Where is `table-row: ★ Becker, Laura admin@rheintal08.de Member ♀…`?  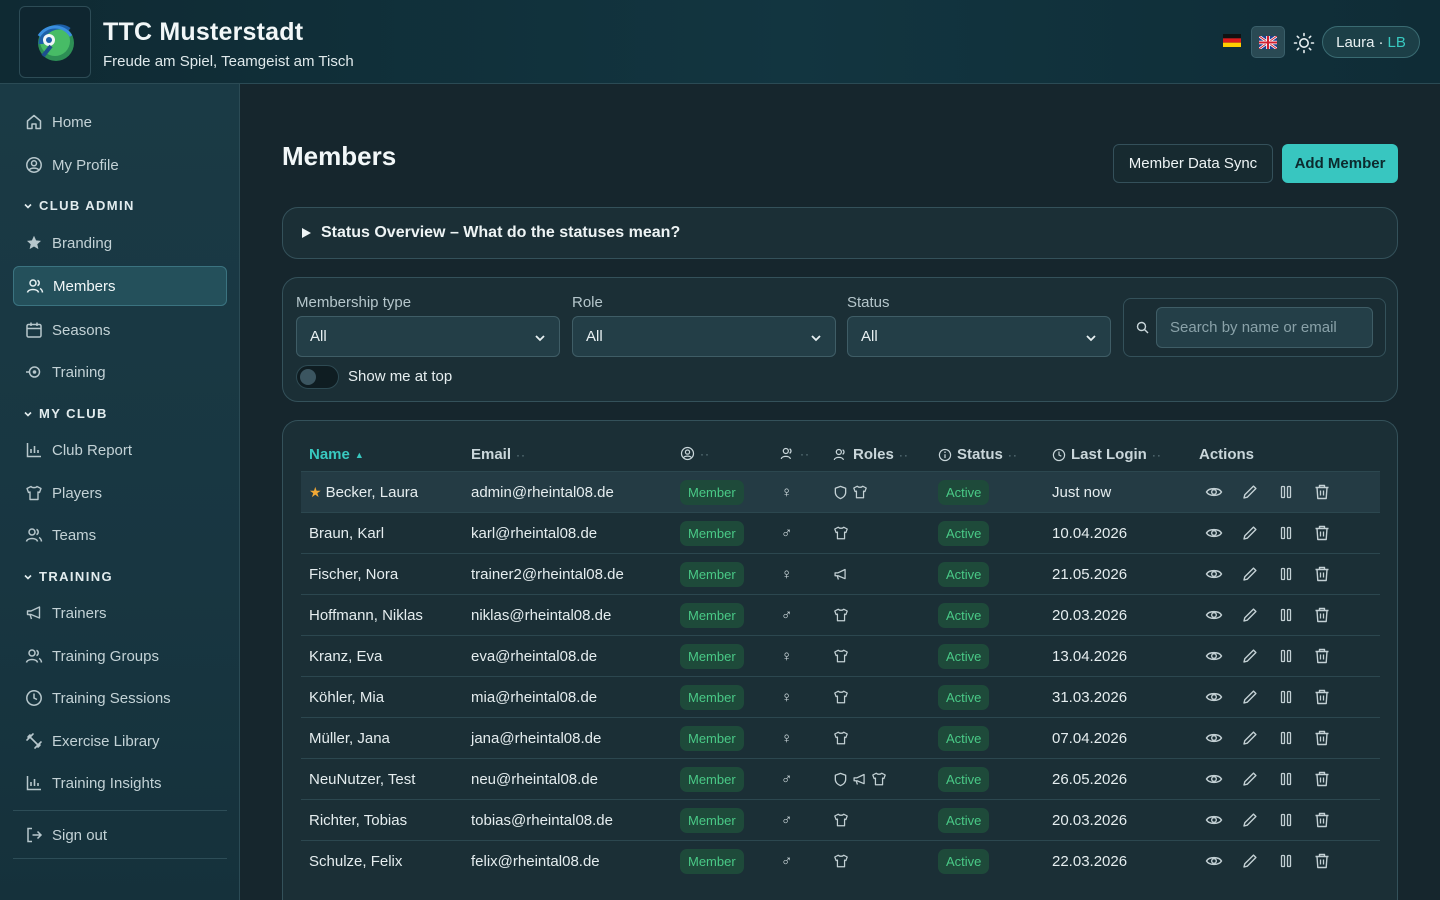 table-row: ★ Becker, Laura admin@rheintal08.de Member ♀… is located at coordinates (840, 491).